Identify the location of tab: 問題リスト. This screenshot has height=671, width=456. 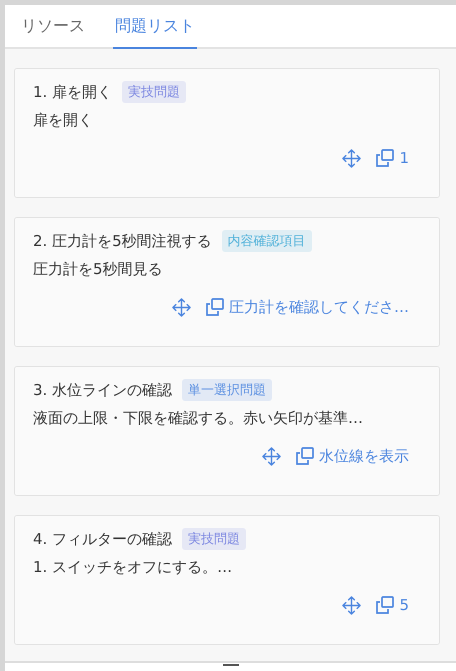
(155, 27).